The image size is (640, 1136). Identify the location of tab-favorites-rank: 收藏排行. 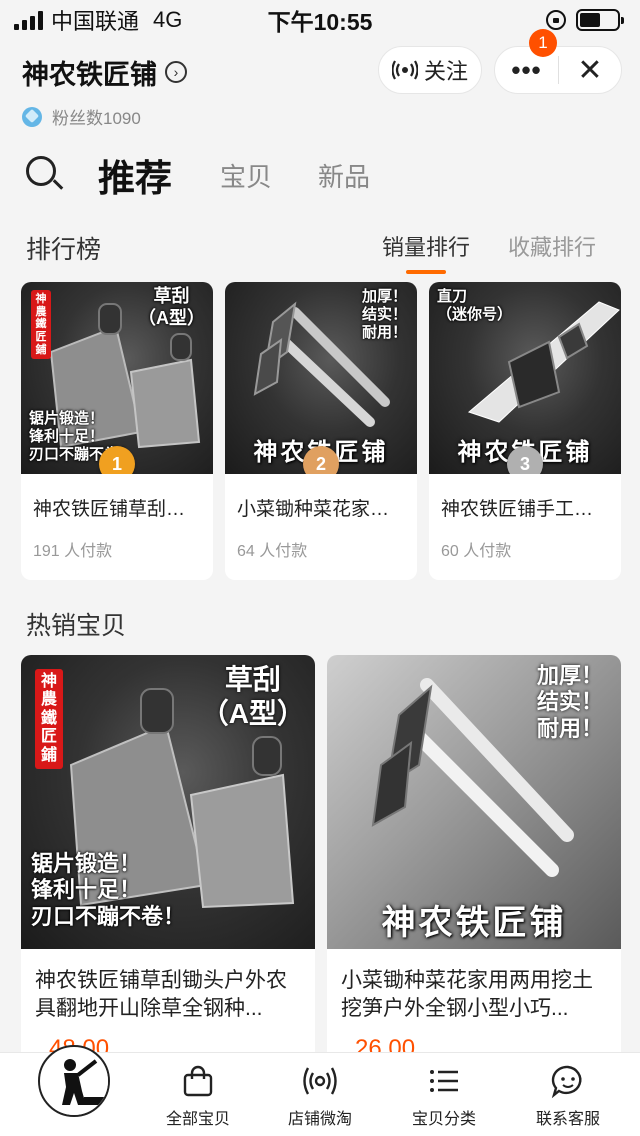
(552, 246).